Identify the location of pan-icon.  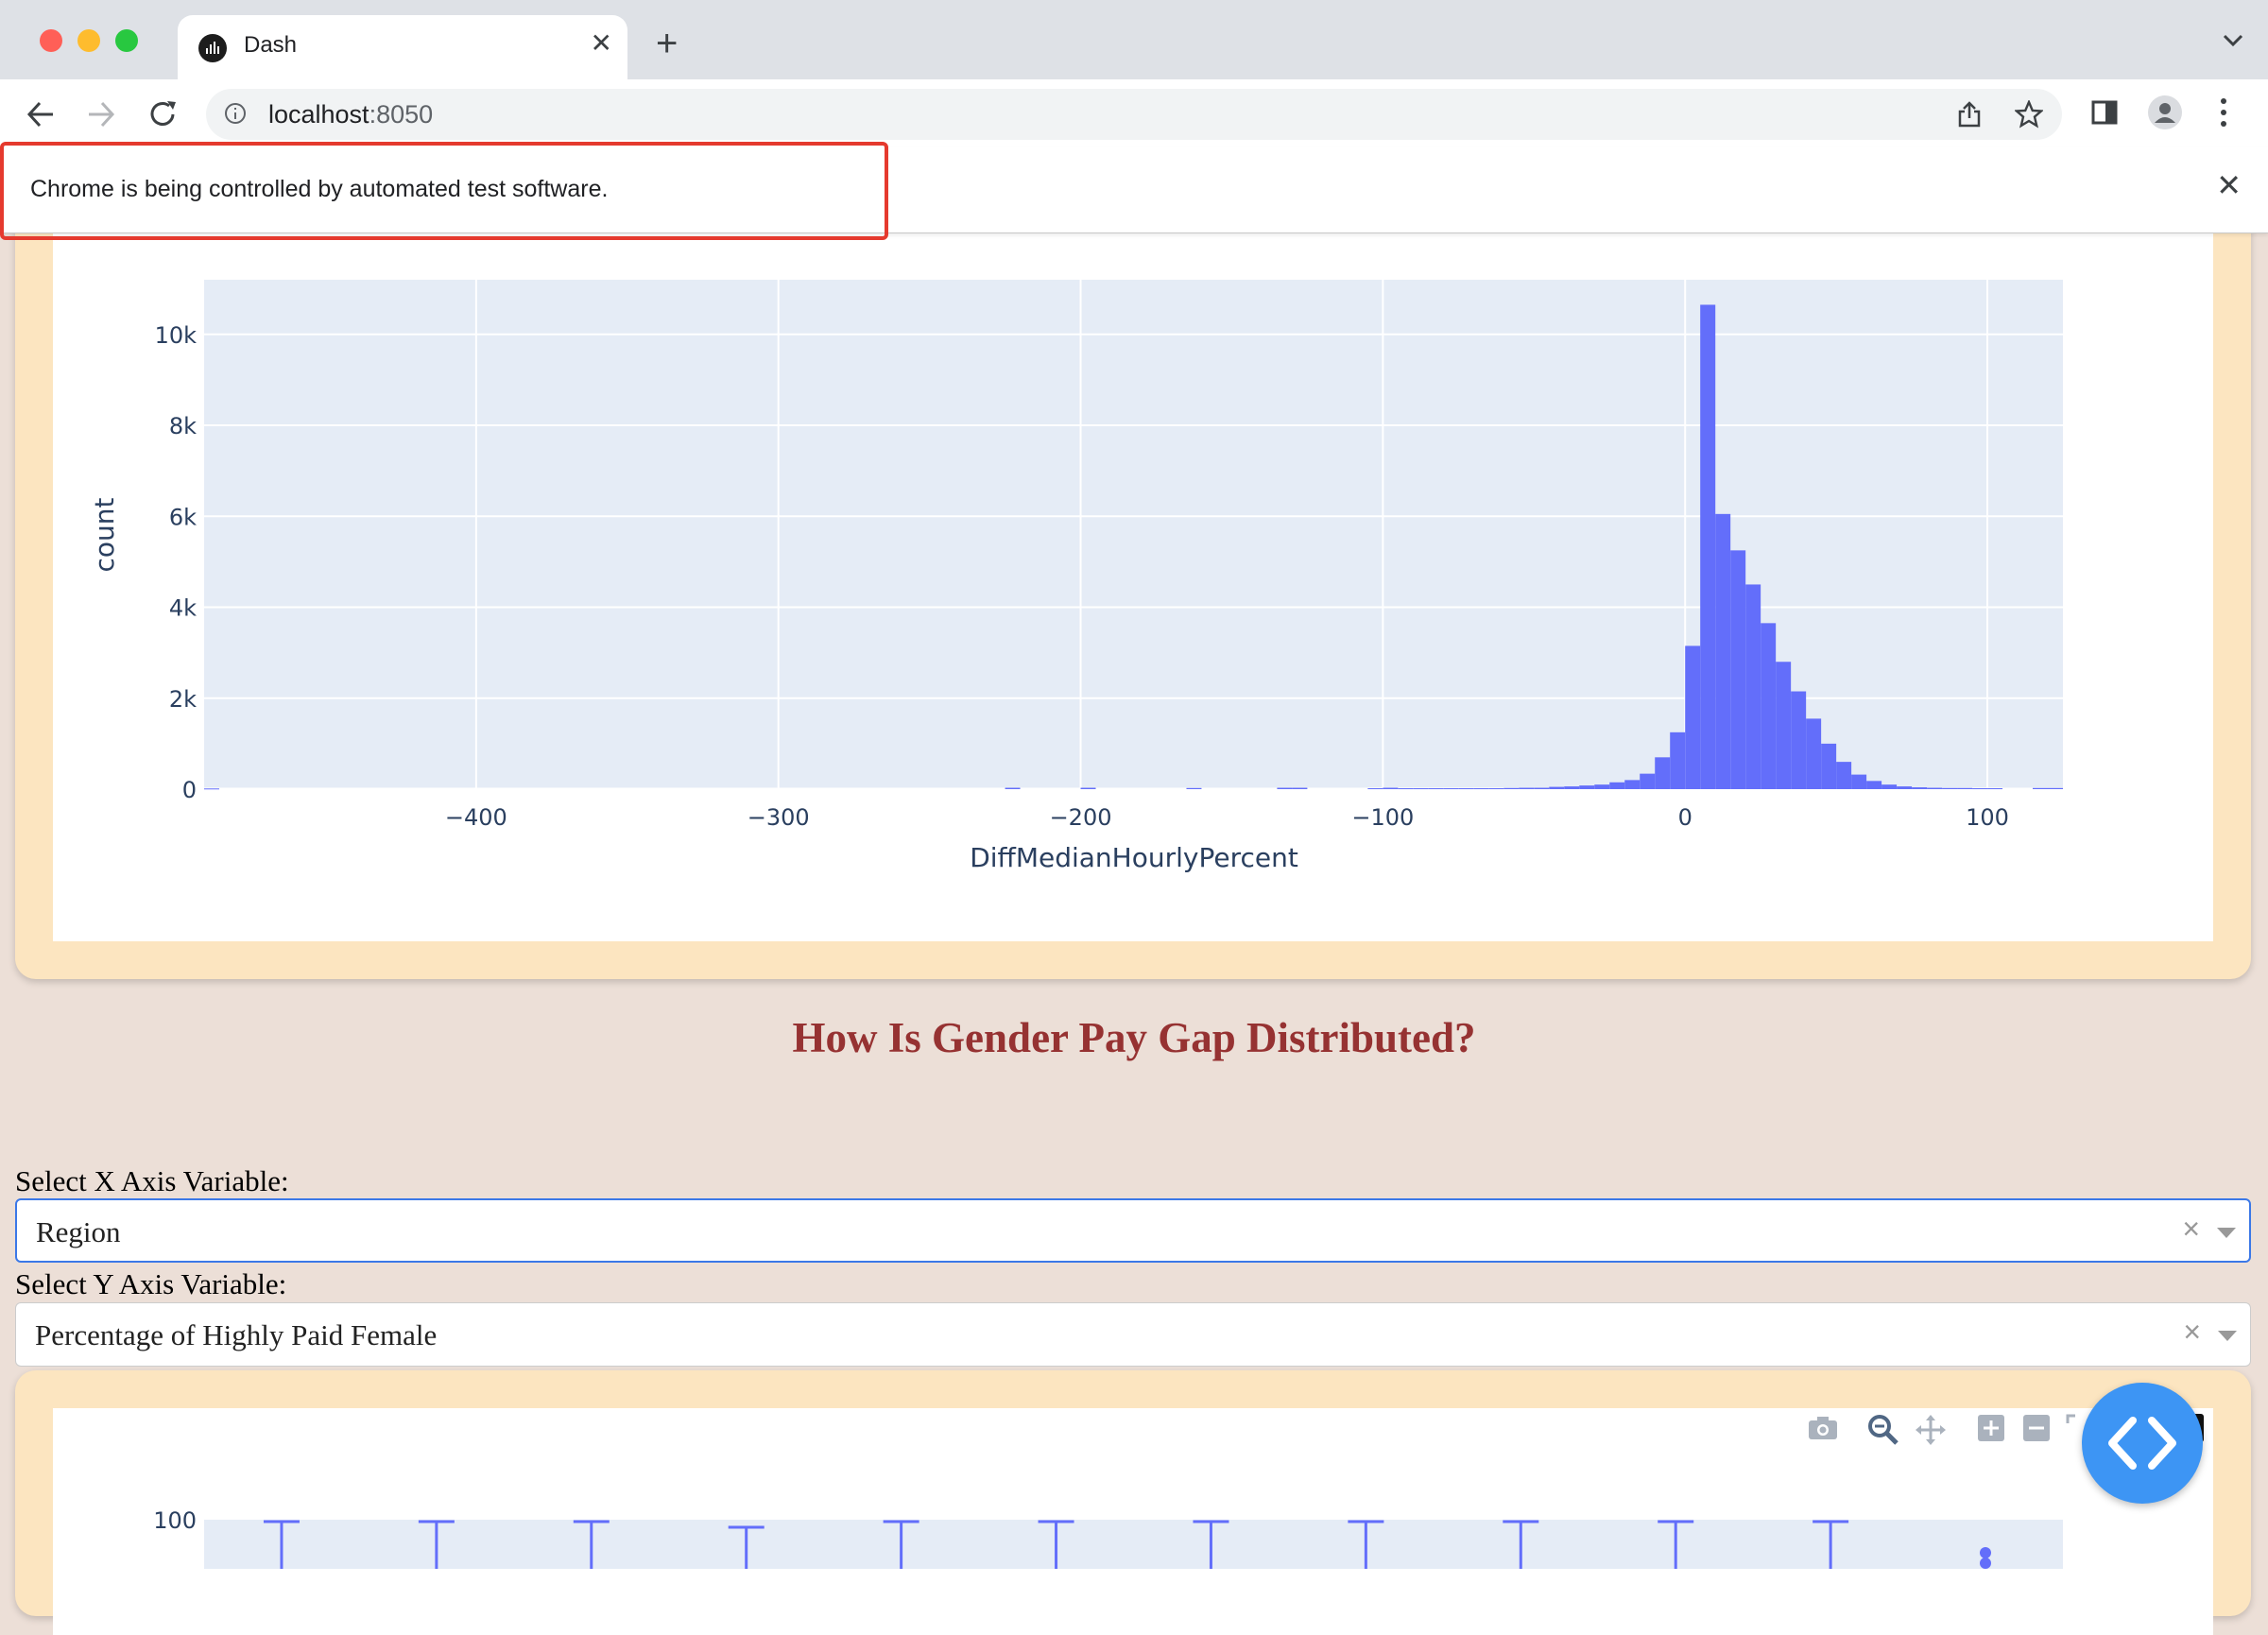
(1931, 1430).